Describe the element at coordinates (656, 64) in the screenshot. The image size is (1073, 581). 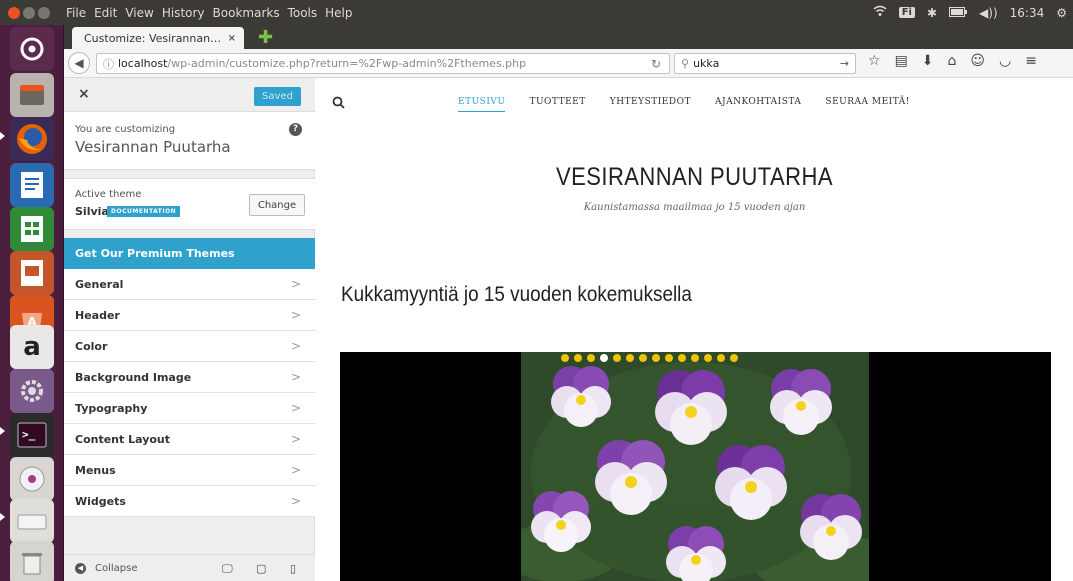
I see `reload-icon: ↻` at that location.